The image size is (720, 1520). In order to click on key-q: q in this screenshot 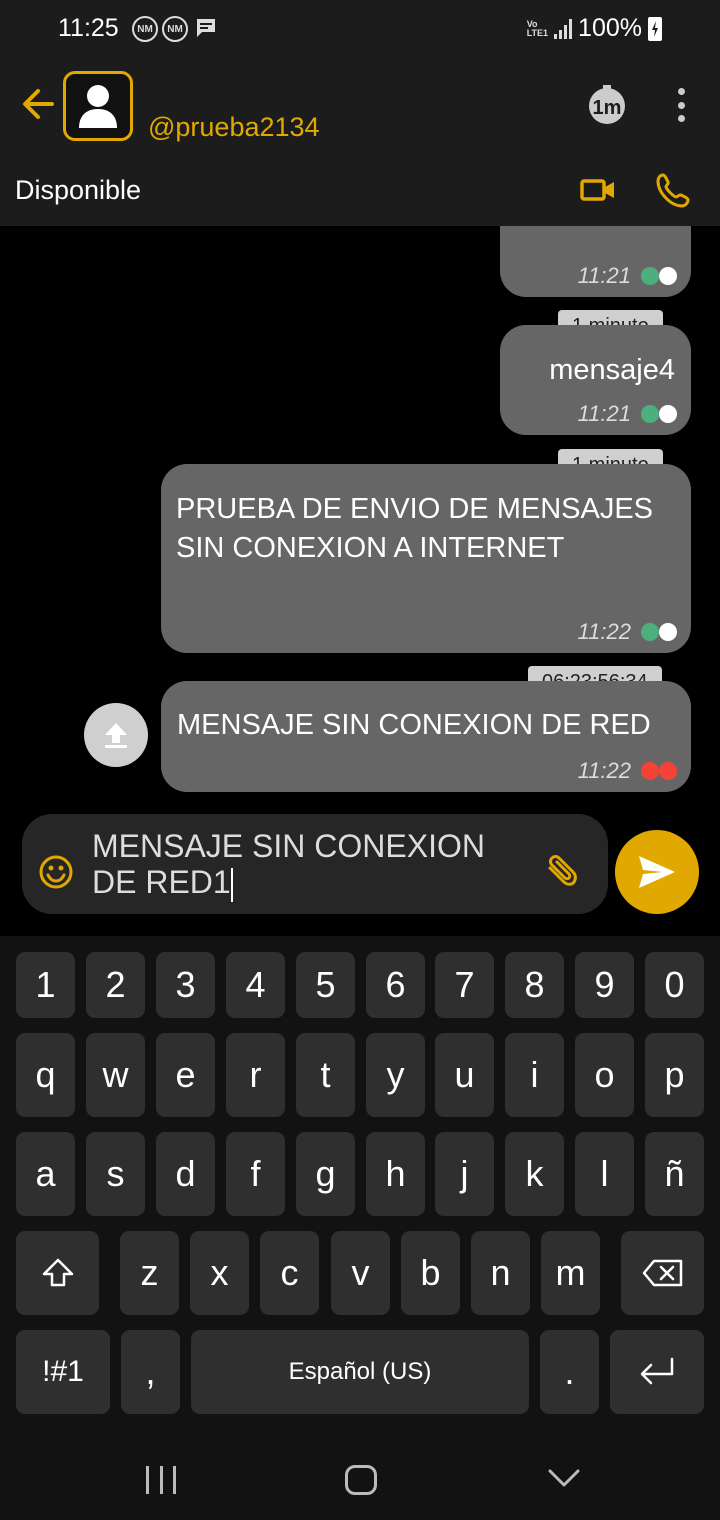, I will do `click(45, 1075)`.